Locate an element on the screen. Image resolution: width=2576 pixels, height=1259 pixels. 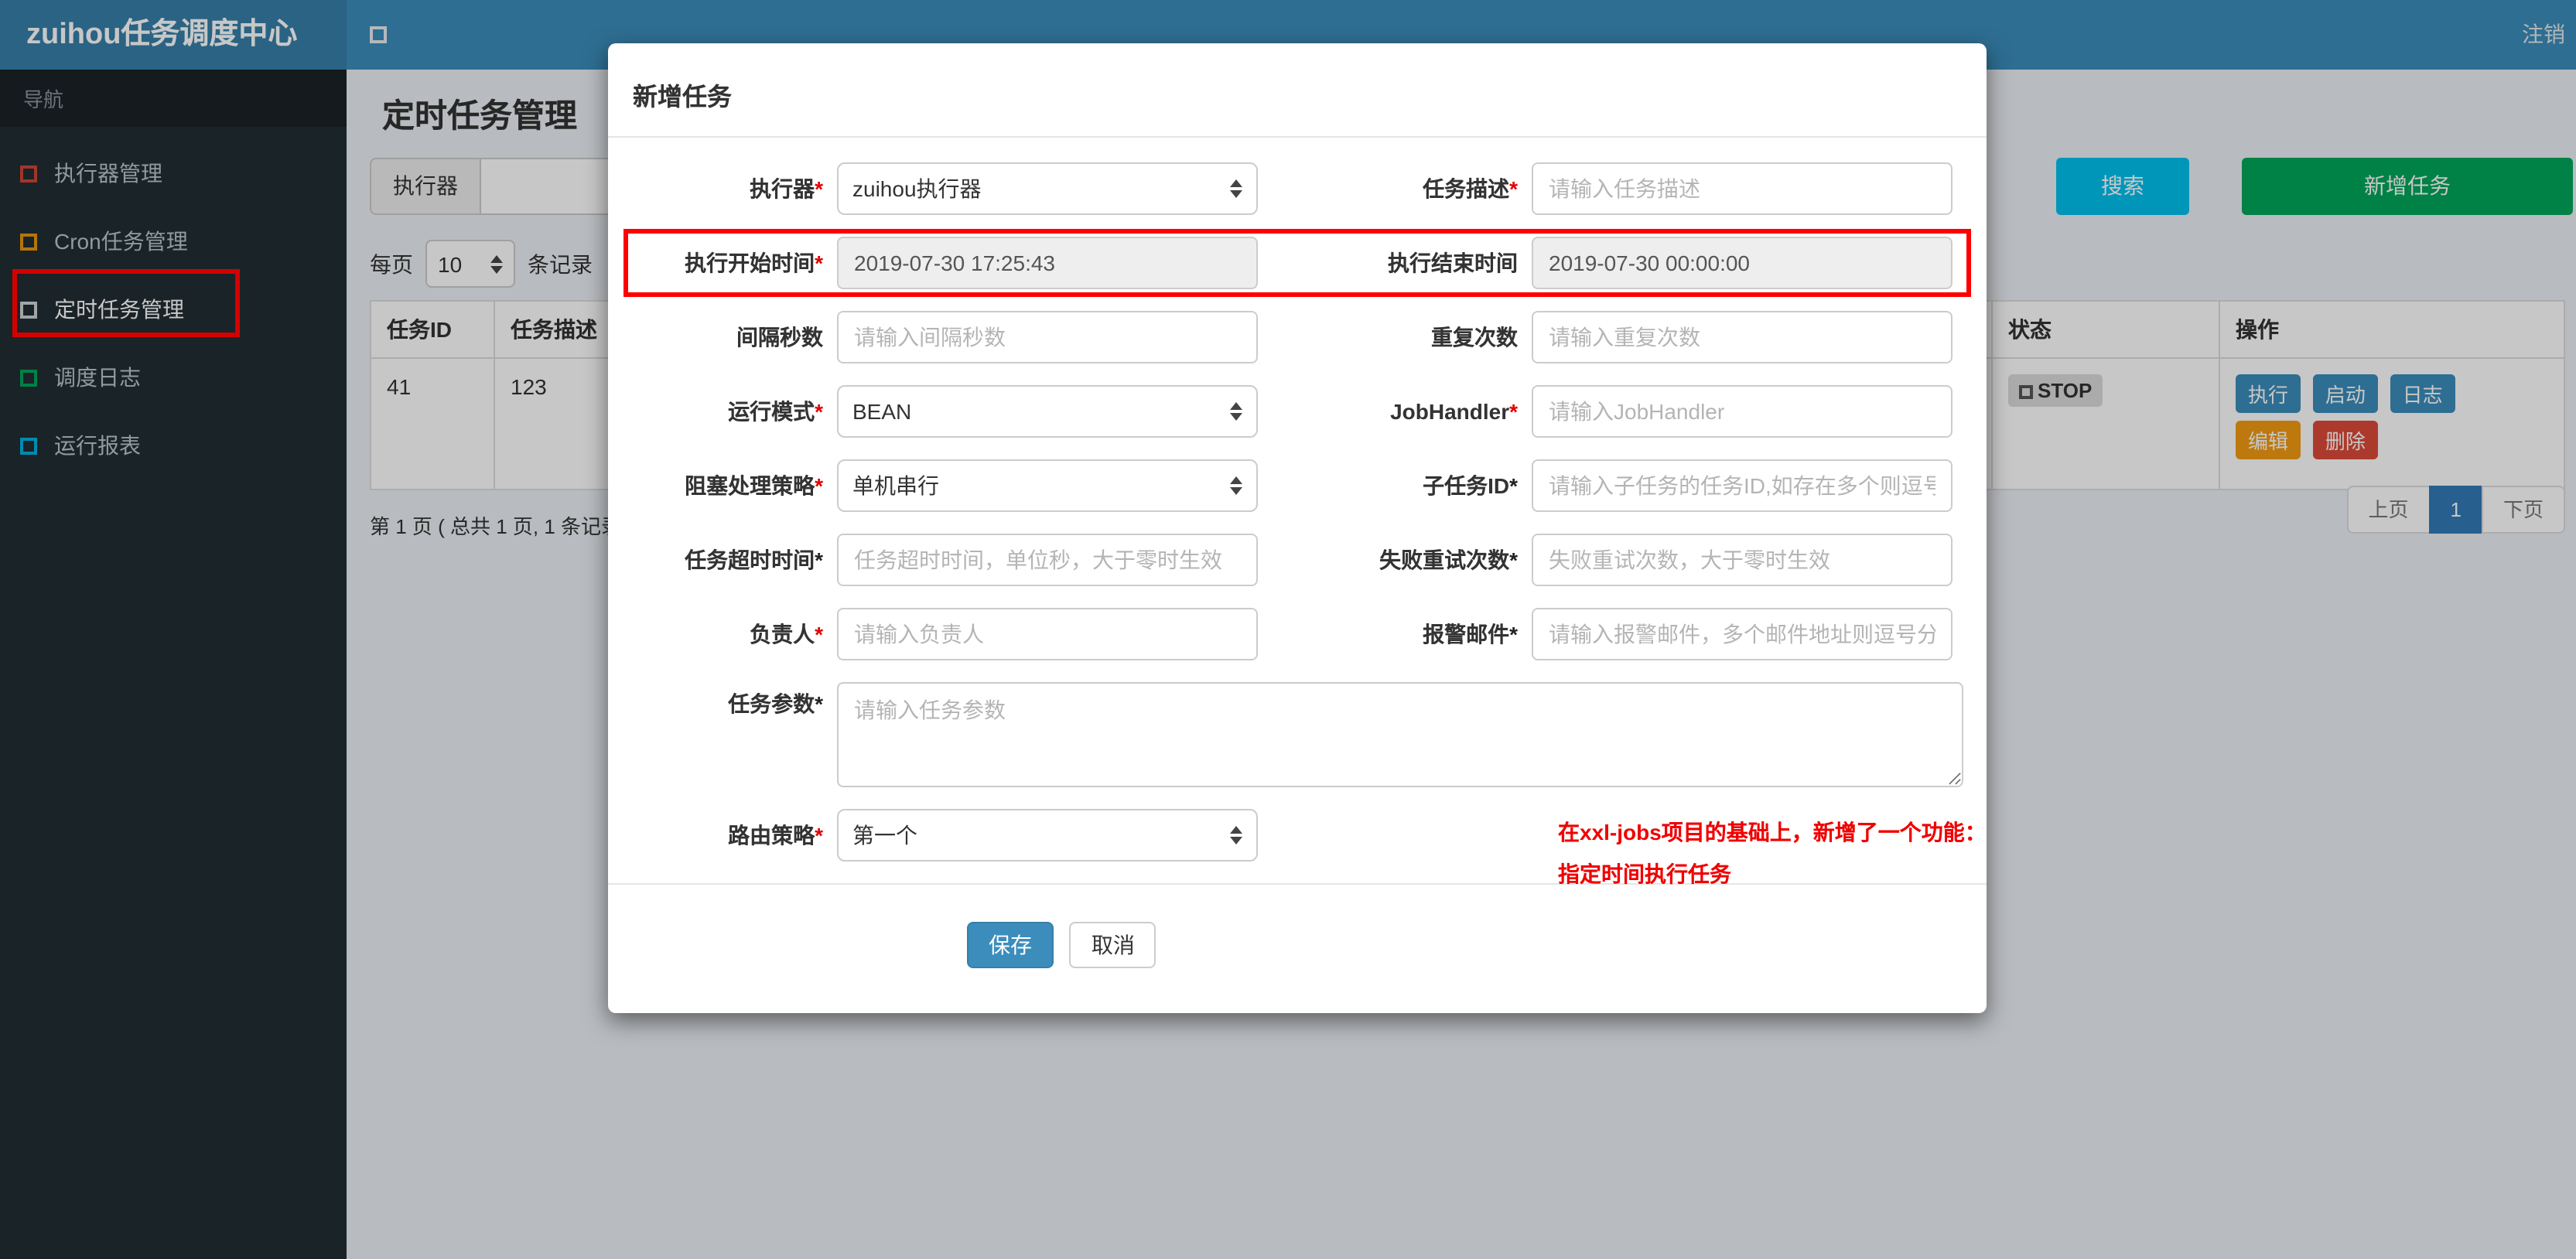
executor-select: zuihou执行器 is located at coordinates (1047, 189).